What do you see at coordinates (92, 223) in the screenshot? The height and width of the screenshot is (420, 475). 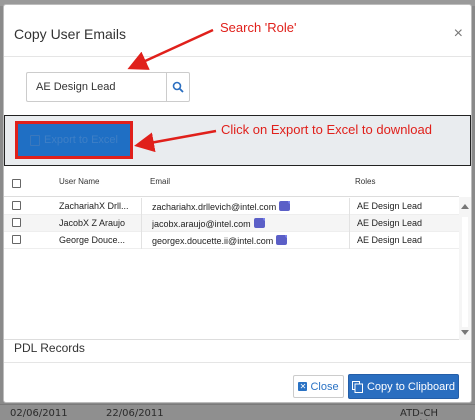 I see `cell-user-name: JacobX Z Araujo` at bounding box center [92, 223].